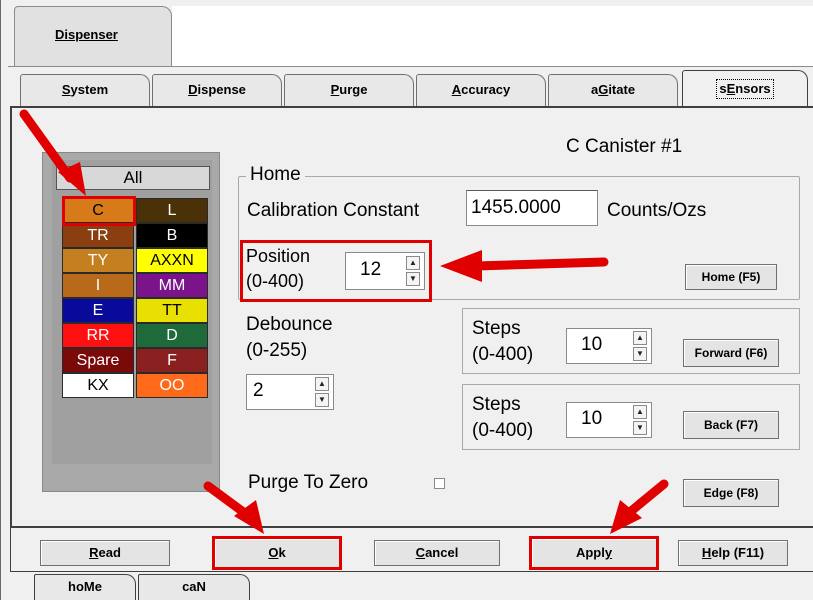 The height and width of the screenshot is (600, 813). What do you see at coordinates (723, 88) in the screenshot?
I see `tab-sensors-prefix: s` at bounding box center [723, 88].